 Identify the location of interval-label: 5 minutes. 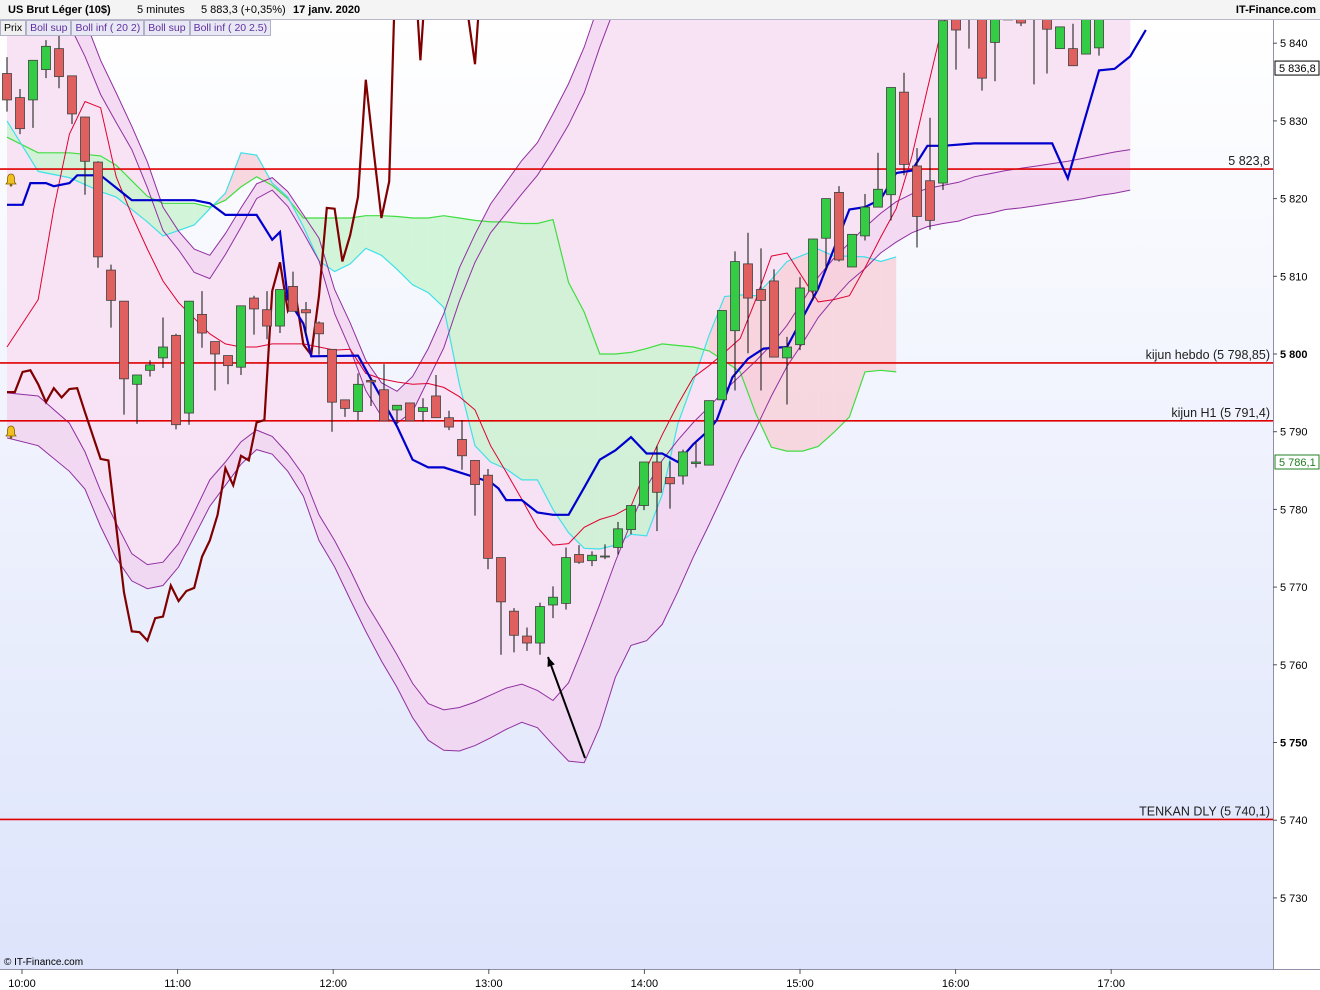
(161, 10).